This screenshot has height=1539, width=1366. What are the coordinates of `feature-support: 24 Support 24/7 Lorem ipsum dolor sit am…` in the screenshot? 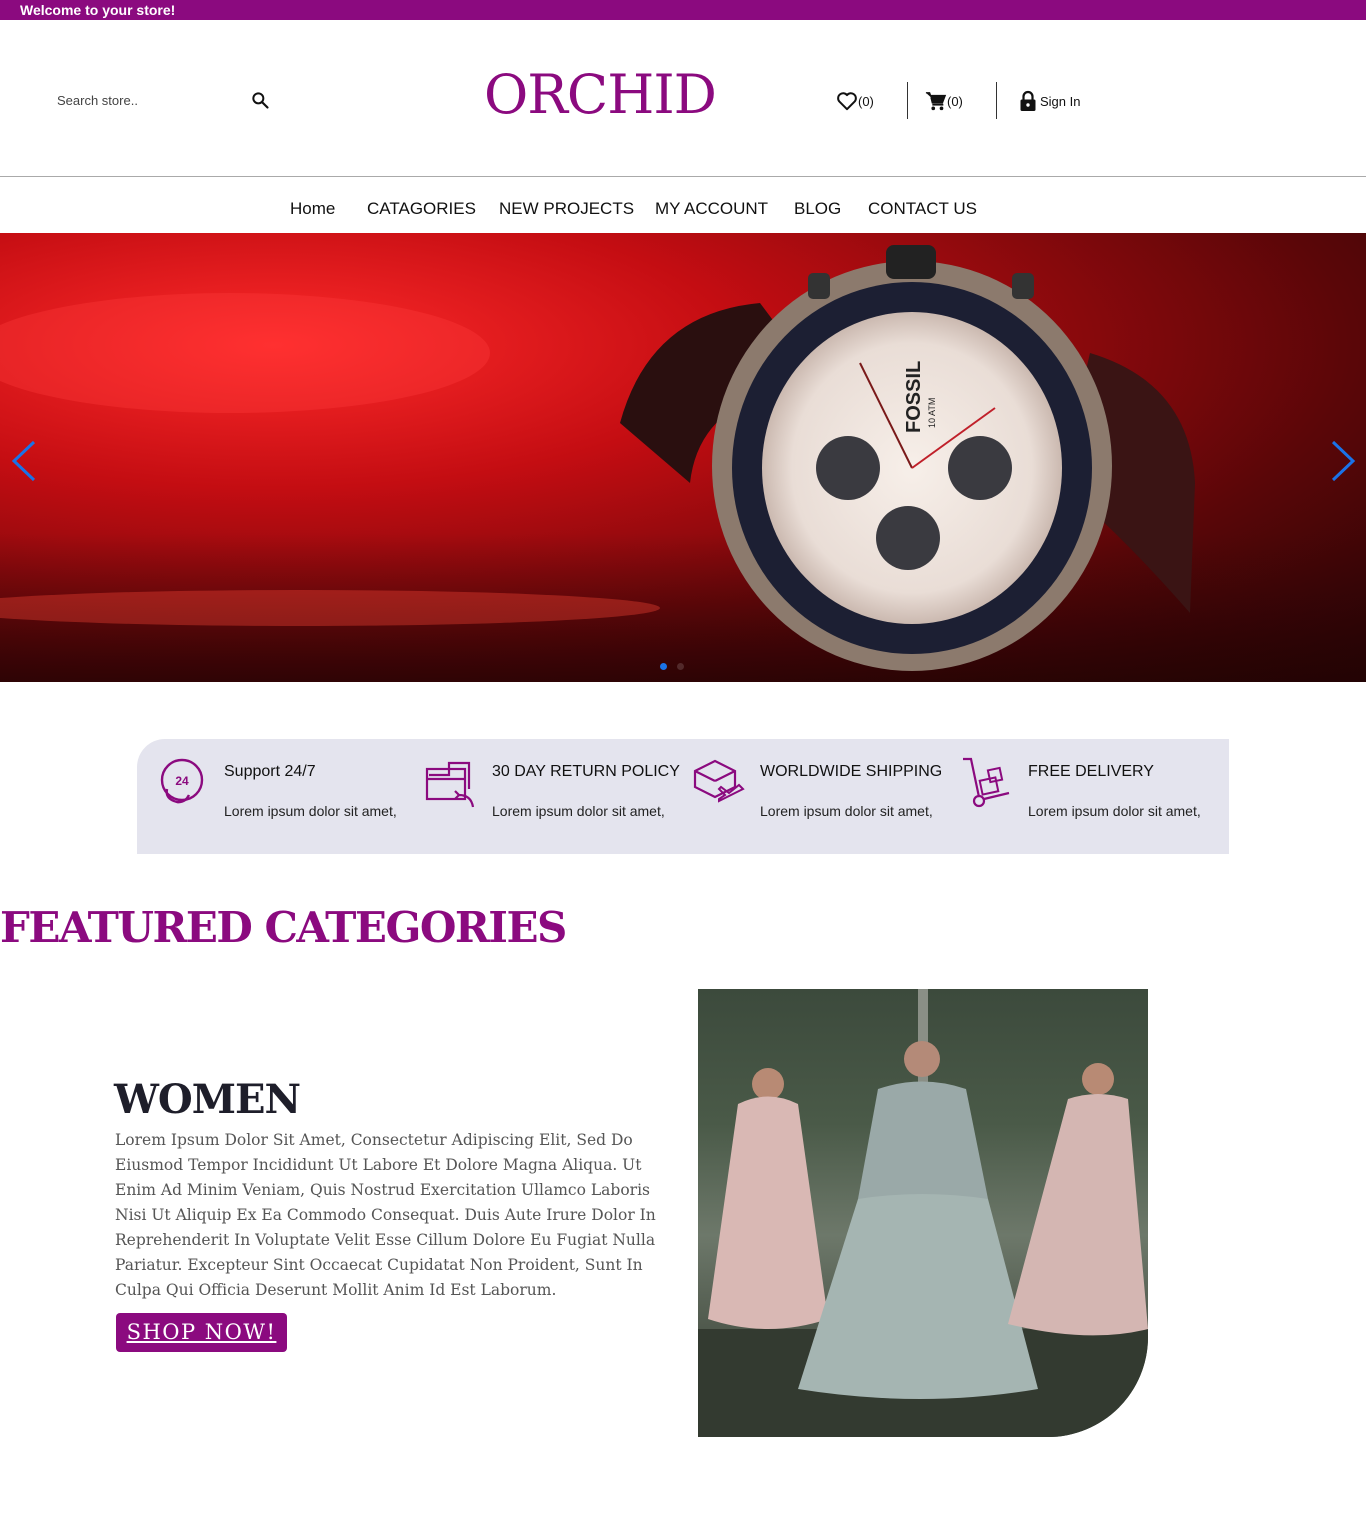 It's located at (272, 796).